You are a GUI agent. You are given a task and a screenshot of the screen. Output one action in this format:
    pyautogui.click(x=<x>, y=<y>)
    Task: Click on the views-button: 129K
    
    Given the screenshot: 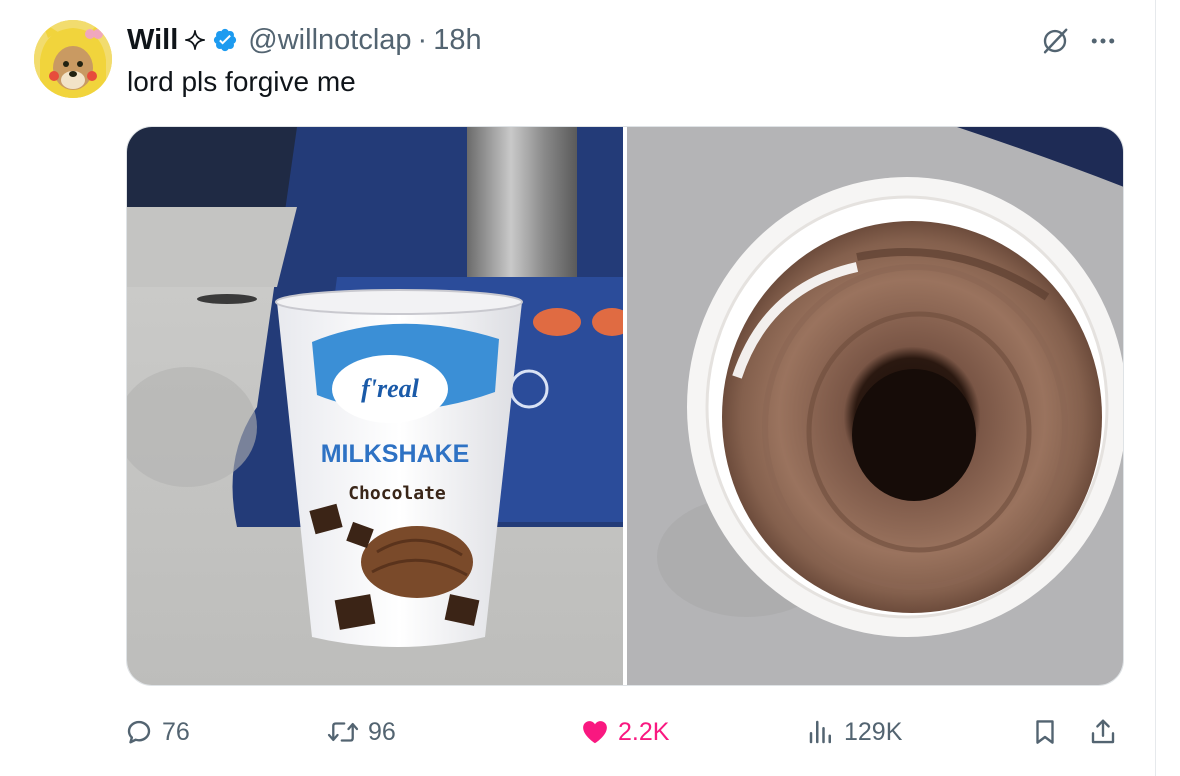 What is the action you would take?
    pyautogui.click(x=854, y=732)
    